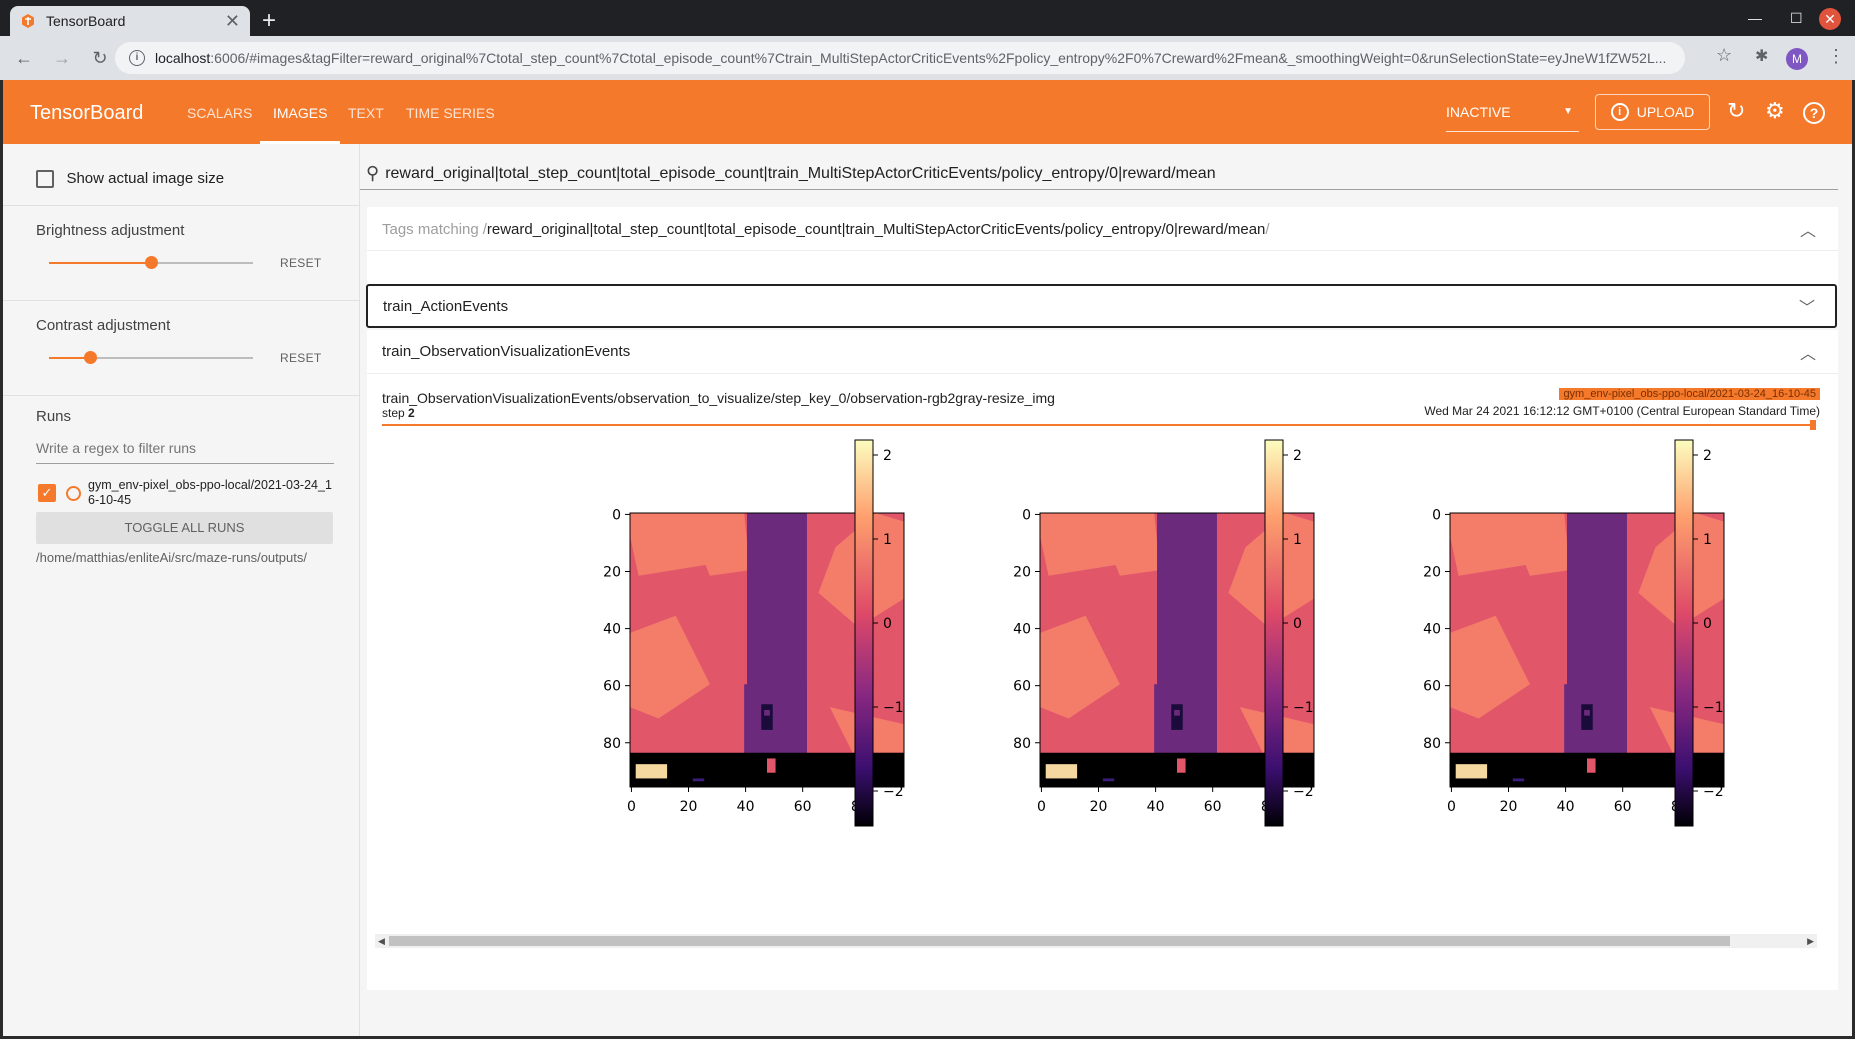 The height and width of the screenshot is (1039, 1855). What do you see at coordinates (28, 21) in the screenshot?
I see `tensorboard-favicon-icon` at bounding box center [28, 21].